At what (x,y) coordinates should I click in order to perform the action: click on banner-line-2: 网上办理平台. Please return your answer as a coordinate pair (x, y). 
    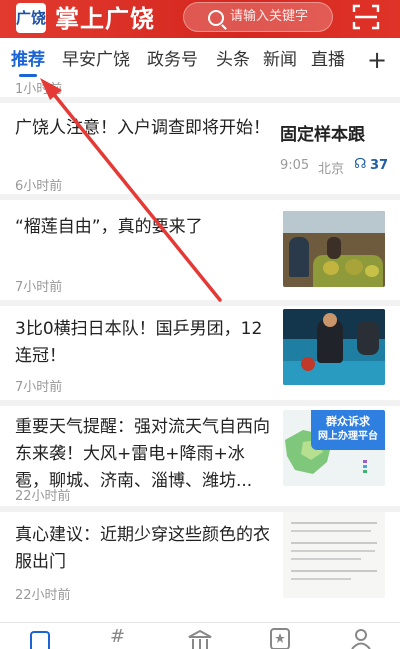
    Looking at the image, I should click on (348, 436).